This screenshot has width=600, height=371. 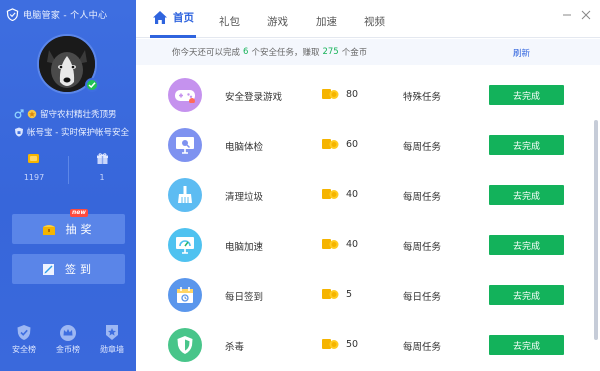 I want to click on task-list-scrollbar, so click(x=596, y=230).